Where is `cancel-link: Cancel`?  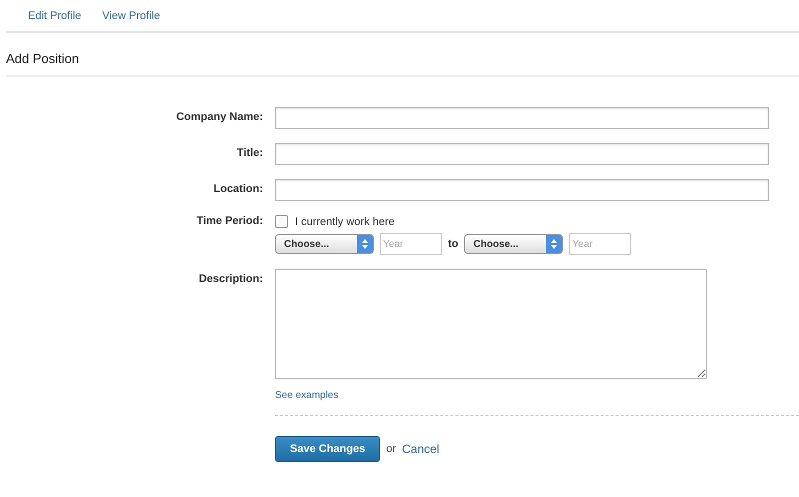 cancel-link: Cancel is located at coordinates (421, 449).